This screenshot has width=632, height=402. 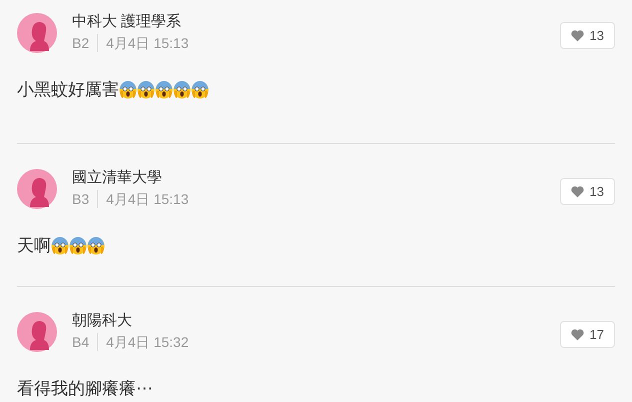 What do you see at coordinates (316, 246) in the screenshot?
I see `comment-text: 天啊` at bounding box center [316, 246].